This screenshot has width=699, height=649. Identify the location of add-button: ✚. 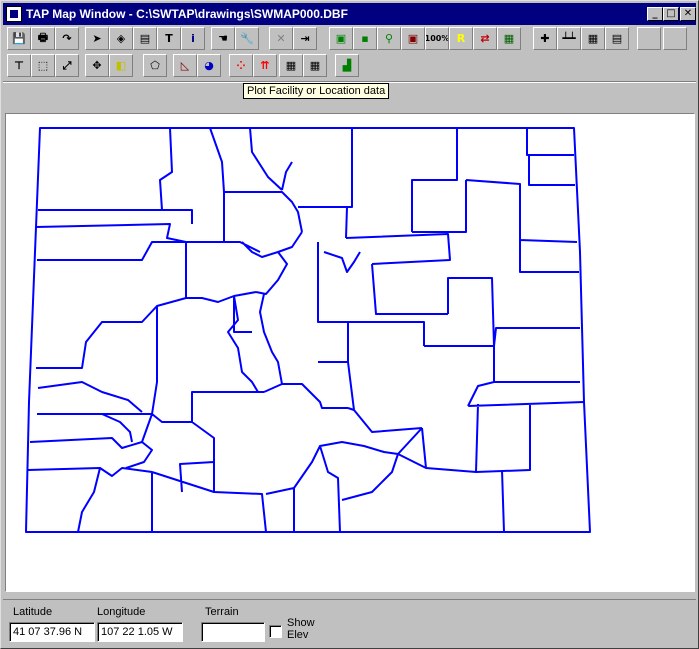
(545, 38).